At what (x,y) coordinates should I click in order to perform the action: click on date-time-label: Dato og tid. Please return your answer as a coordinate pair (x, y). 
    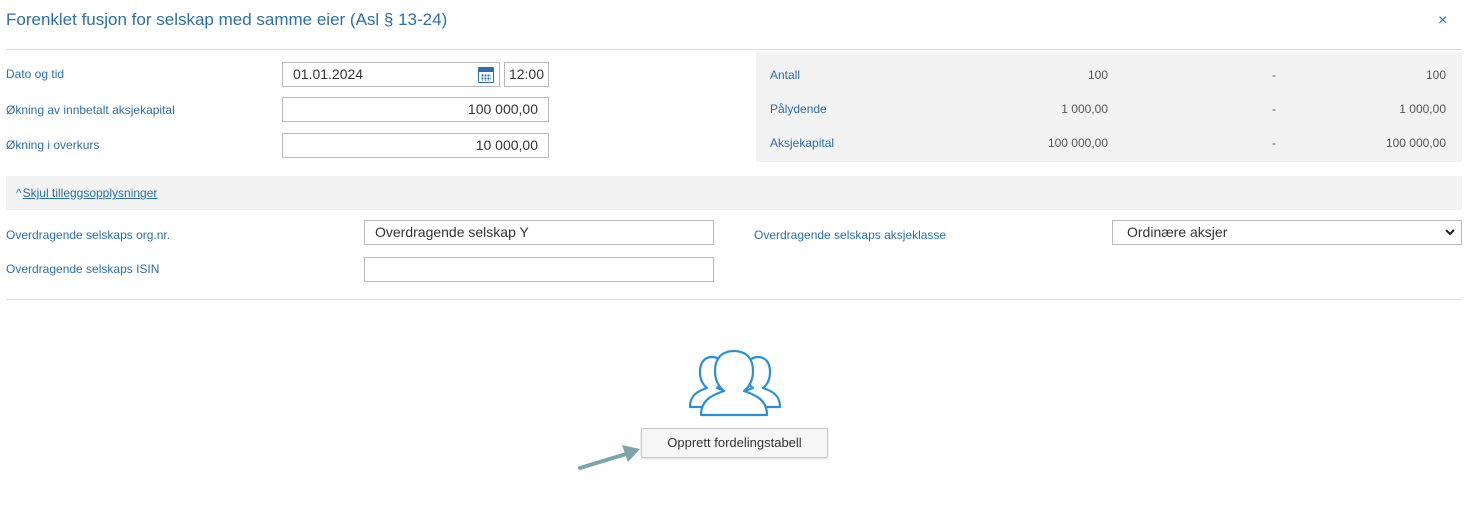
    Looking at the image, I should click on (35, 74).